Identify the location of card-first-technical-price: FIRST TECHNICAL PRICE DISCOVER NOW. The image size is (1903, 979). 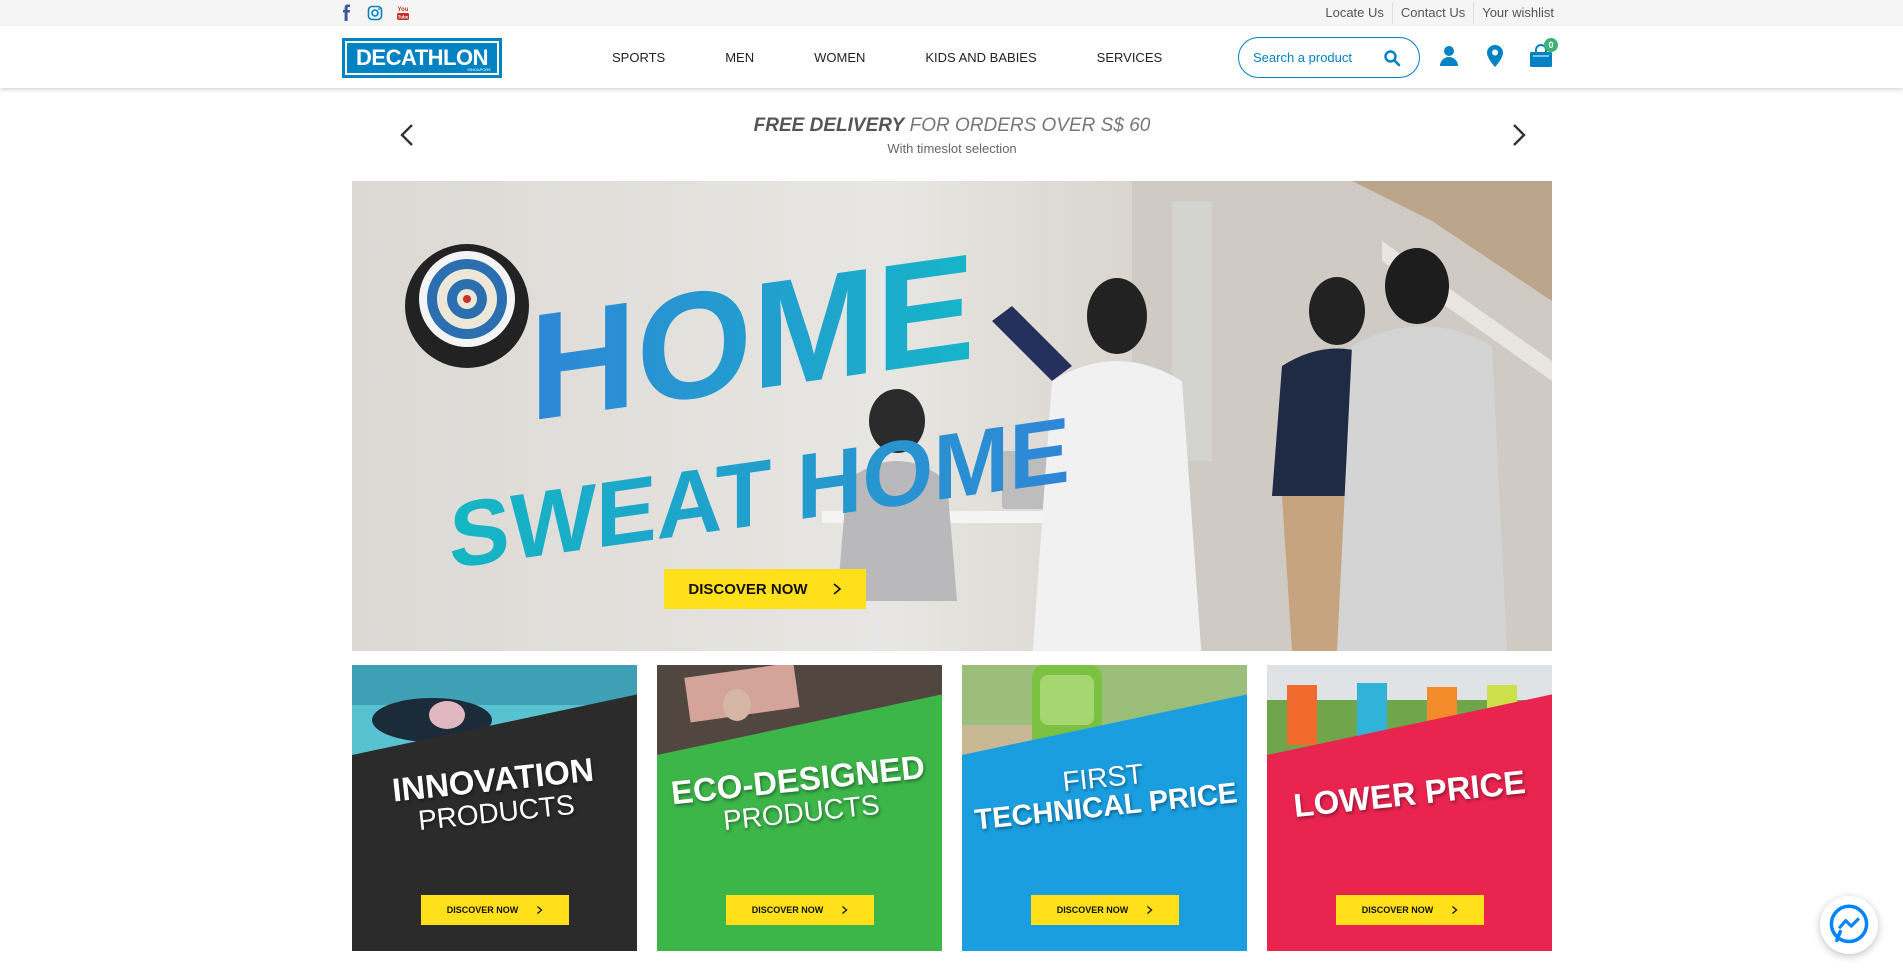
(1104, 808).